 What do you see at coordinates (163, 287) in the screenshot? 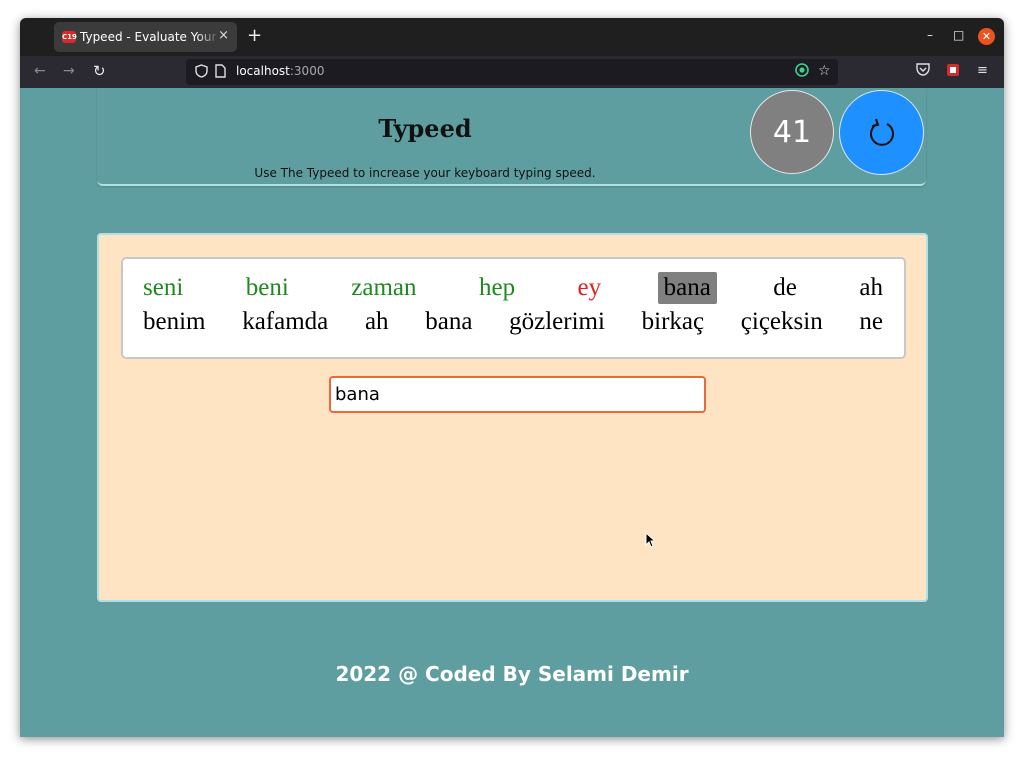
I see `word: seni` at bounding box center [163, 287].